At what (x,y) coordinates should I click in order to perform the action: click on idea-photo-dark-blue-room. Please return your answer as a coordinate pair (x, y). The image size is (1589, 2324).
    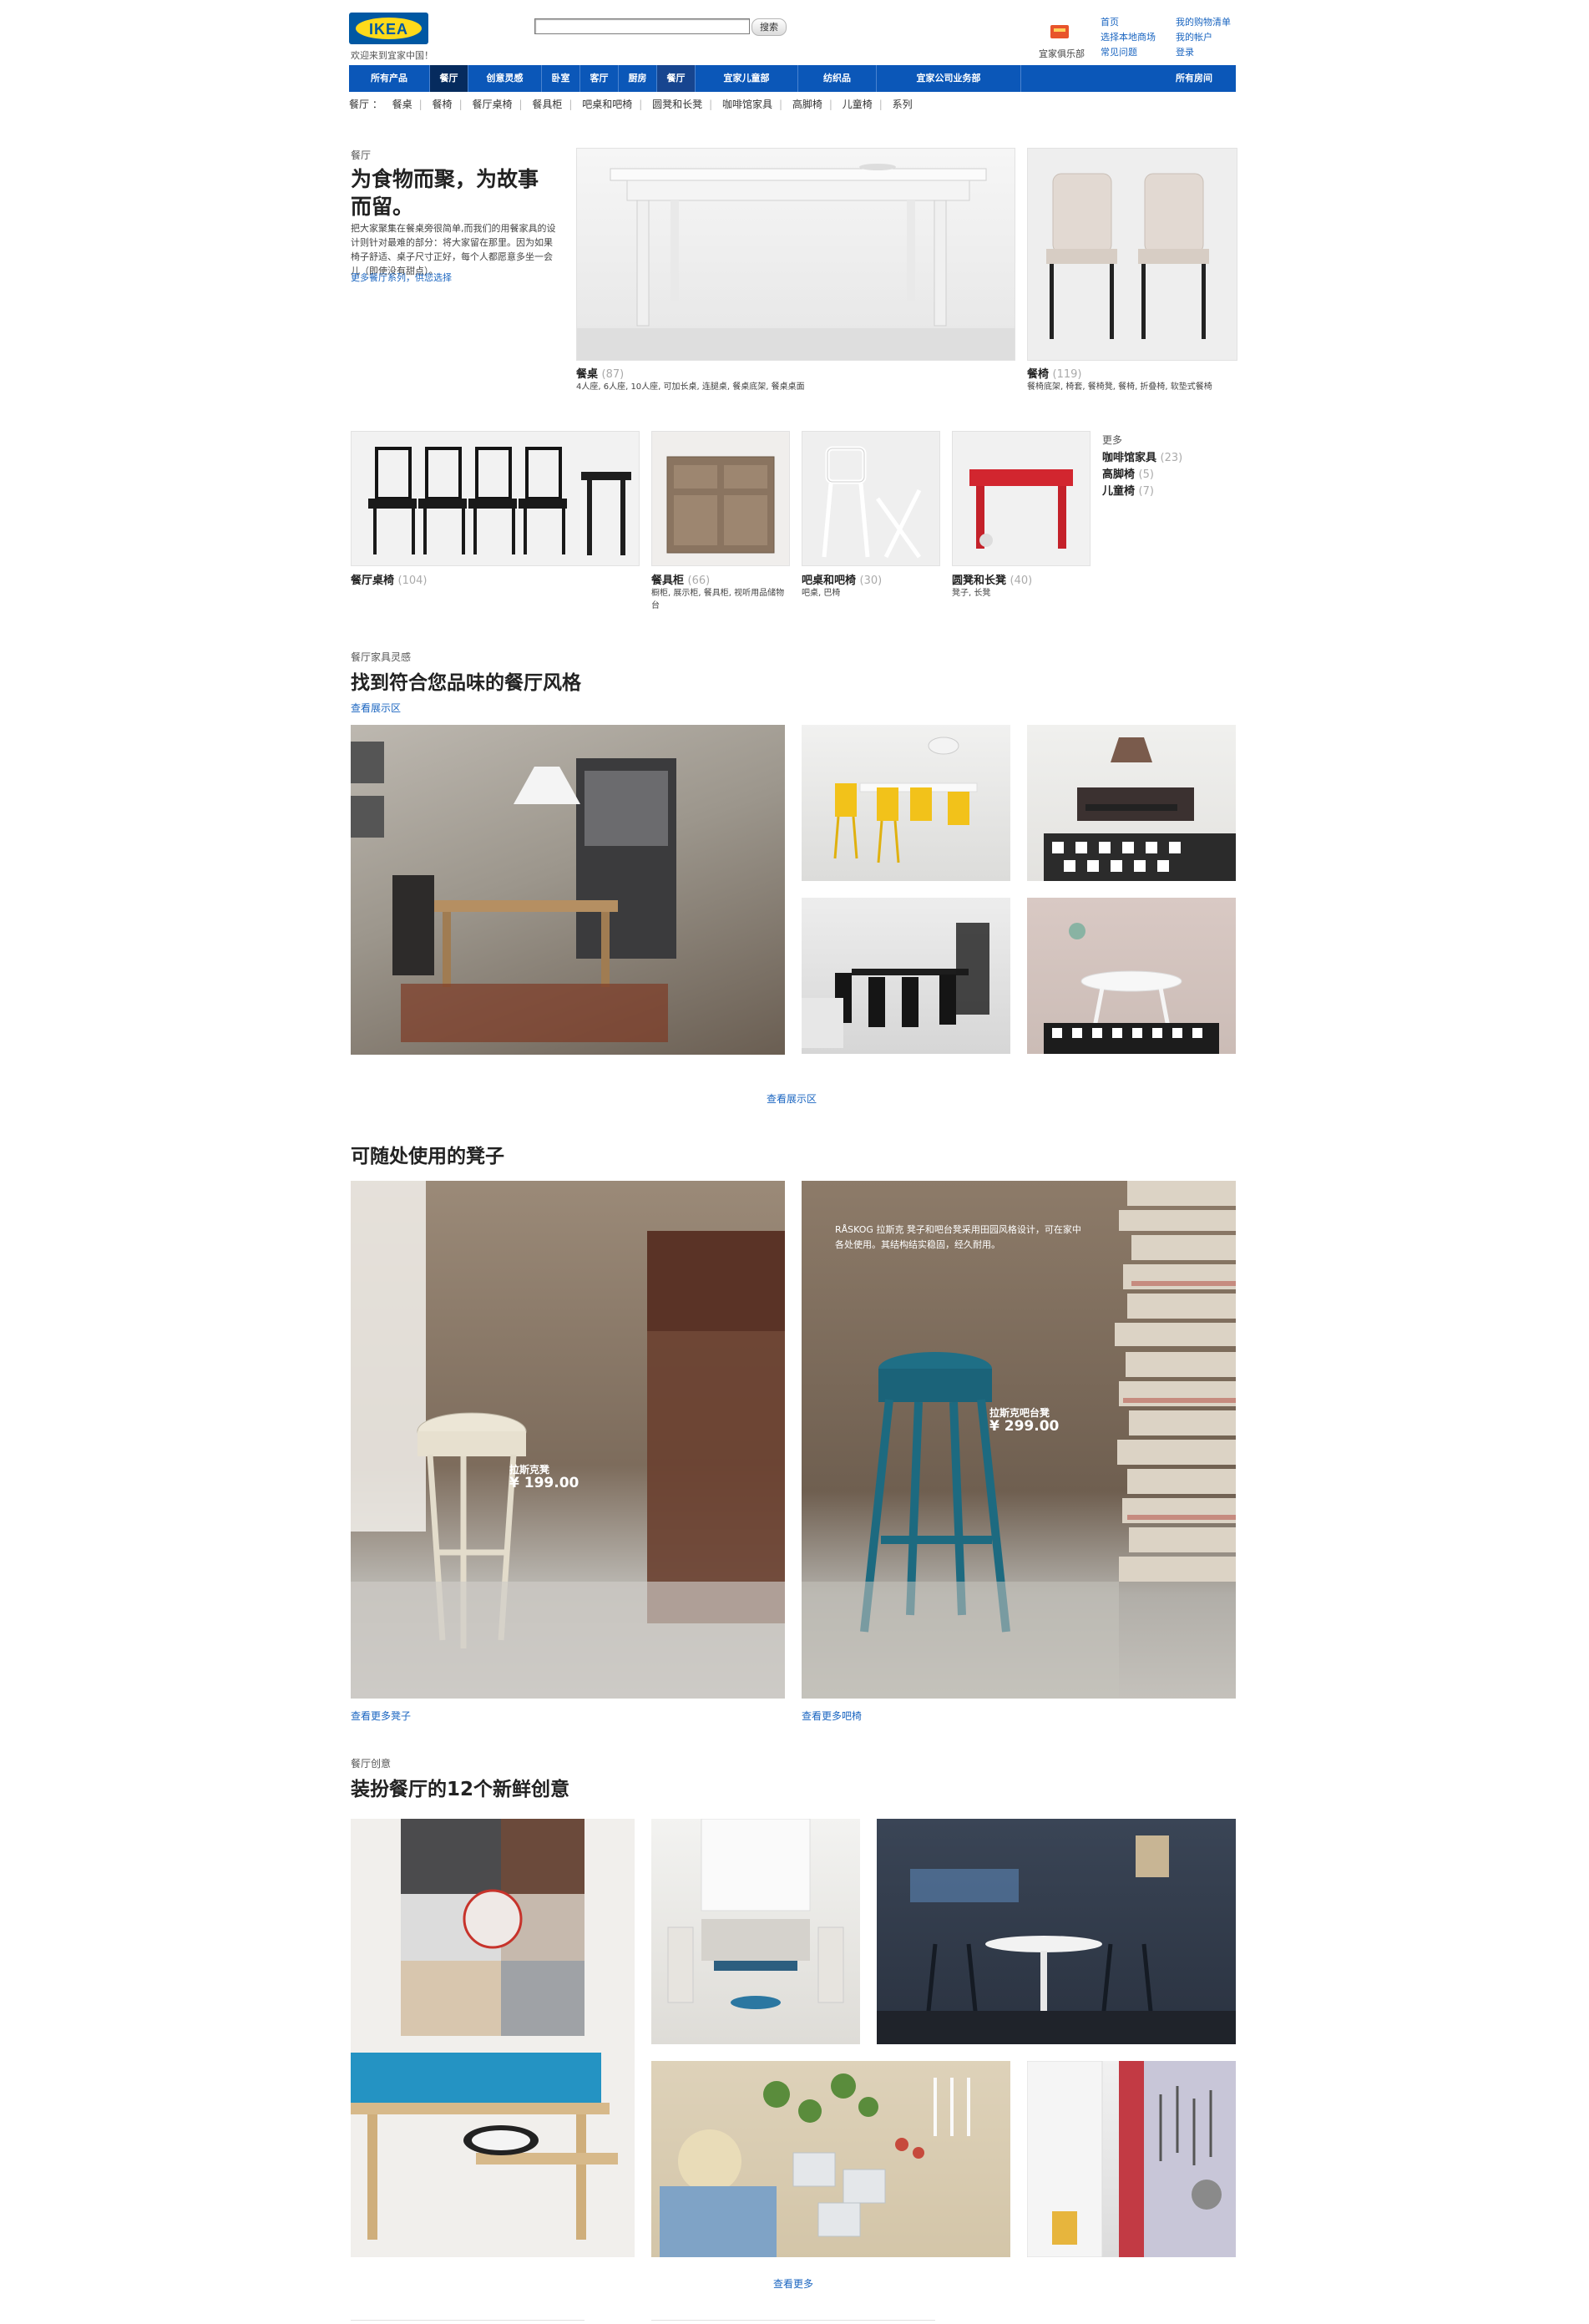
    Looking at the image, I should click on (1056, 1932).